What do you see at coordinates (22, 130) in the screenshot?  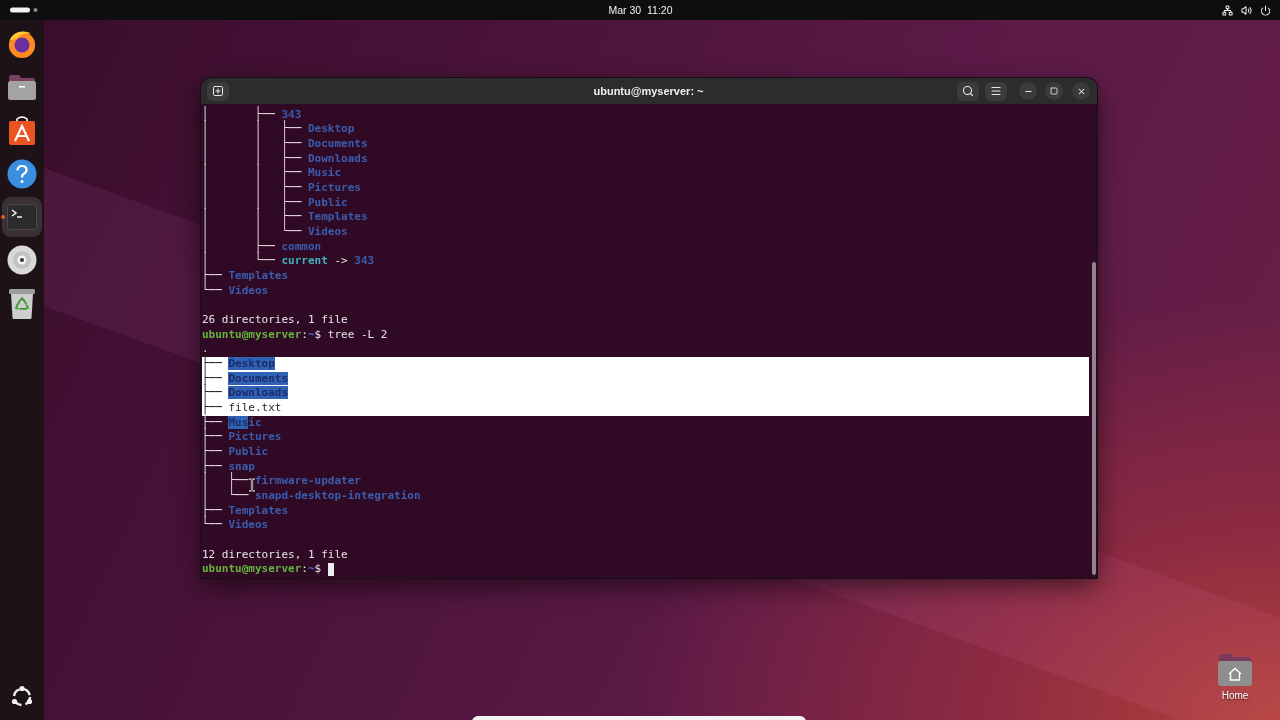 I see `shopping-bag-icon` at bounding box center [22, 130].